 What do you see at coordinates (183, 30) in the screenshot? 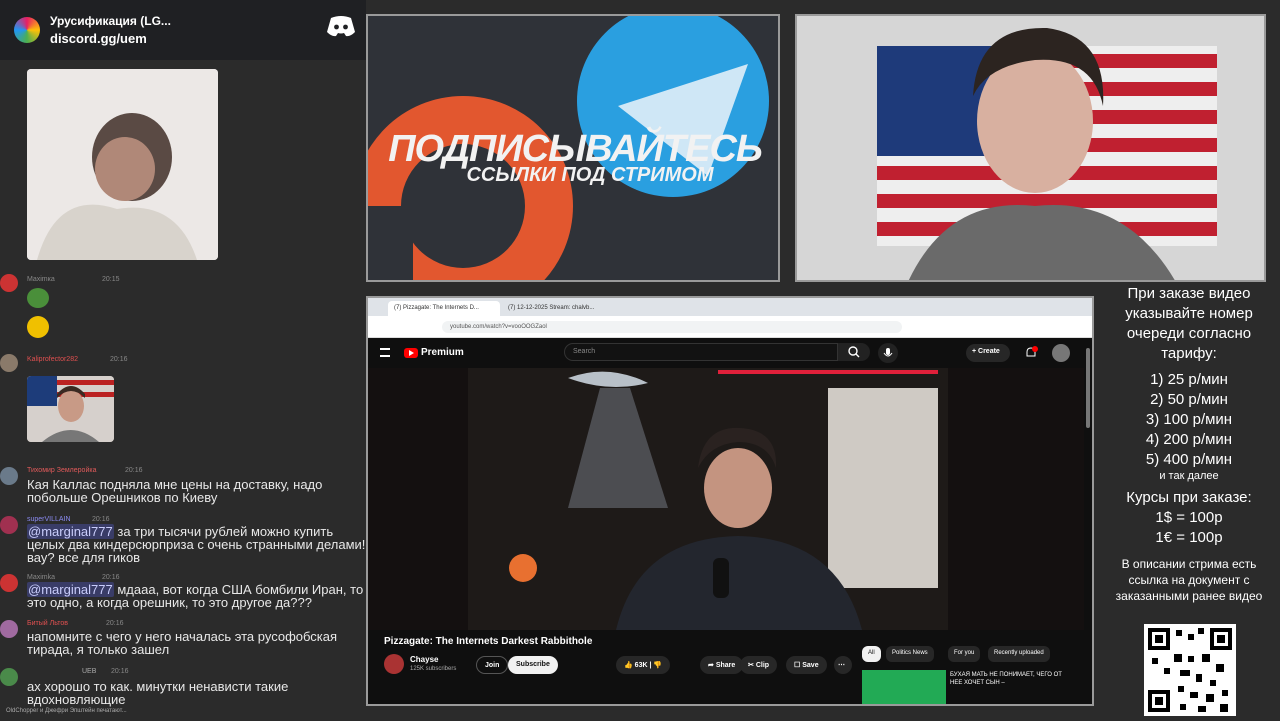
I see `discord-header: Урусификация (LG... discord.gg/uem` at bounding box center [183, 30].